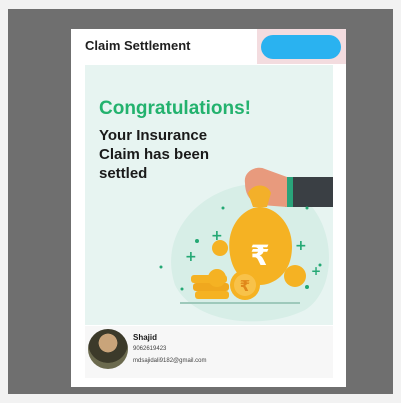 The width and height of the screenshot is (401, 403). I want to click on coin-rupee-symbol: ₹, so click(245, 286).